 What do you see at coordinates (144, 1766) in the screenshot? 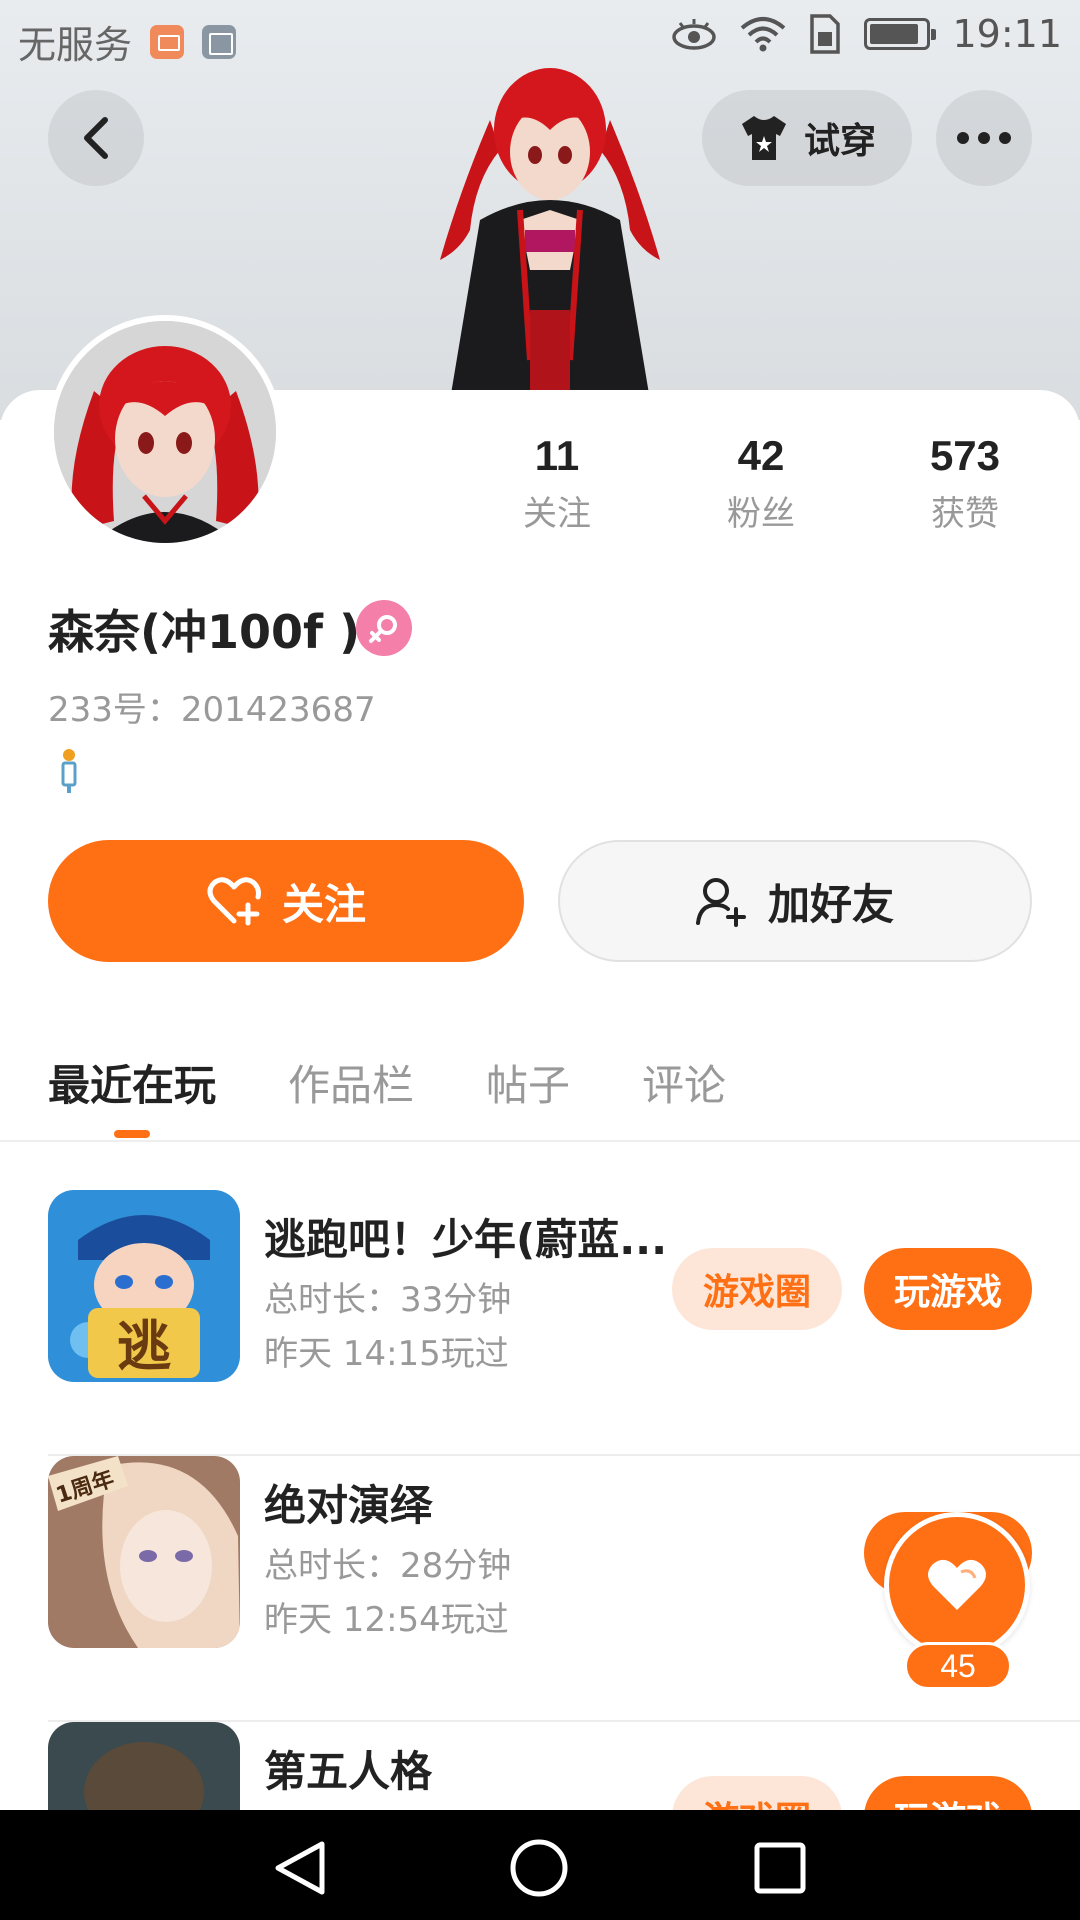
I see `game-icon` at bounding box center [144, 1766].